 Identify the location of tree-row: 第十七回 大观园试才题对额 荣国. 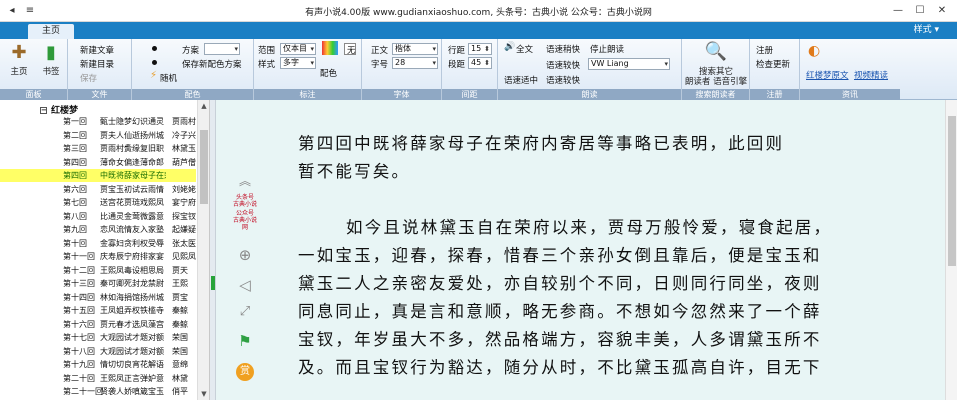
(98, 337).